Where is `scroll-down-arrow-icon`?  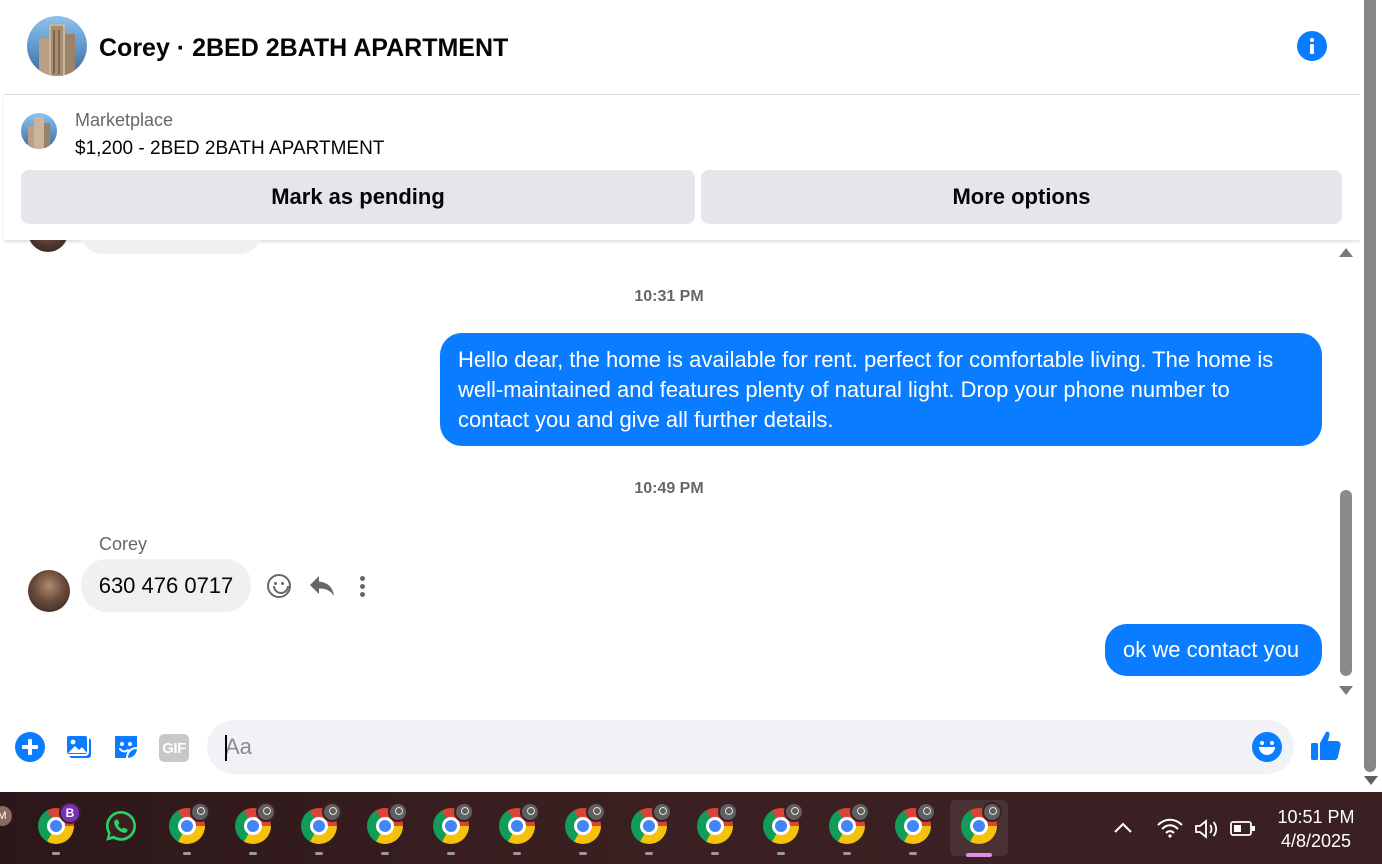 scroll-down-arrow-icon is located at coordinates (1346, 690).